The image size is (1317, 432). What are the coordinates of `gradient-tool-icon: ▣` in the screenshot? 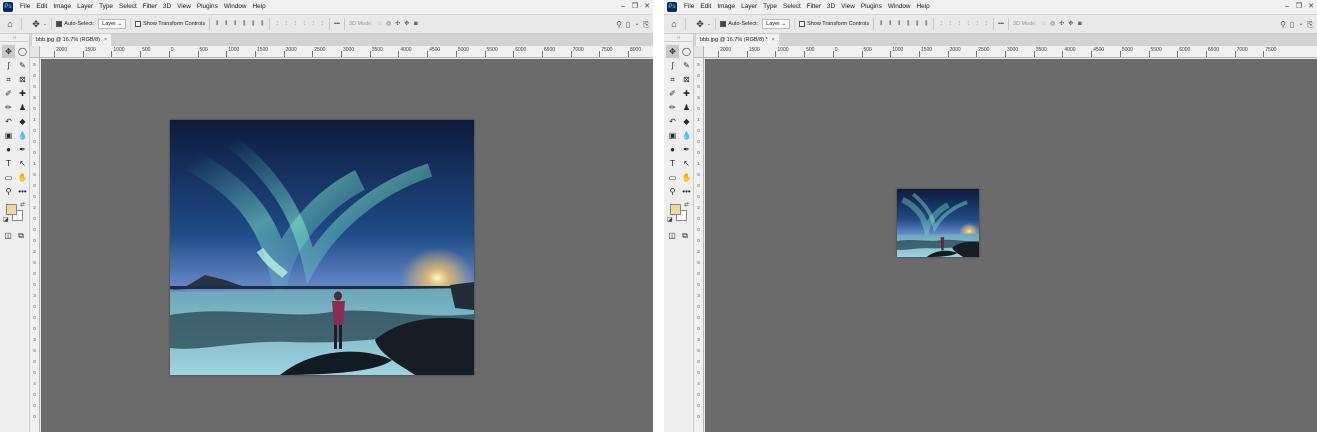 It's located at (672, 135).